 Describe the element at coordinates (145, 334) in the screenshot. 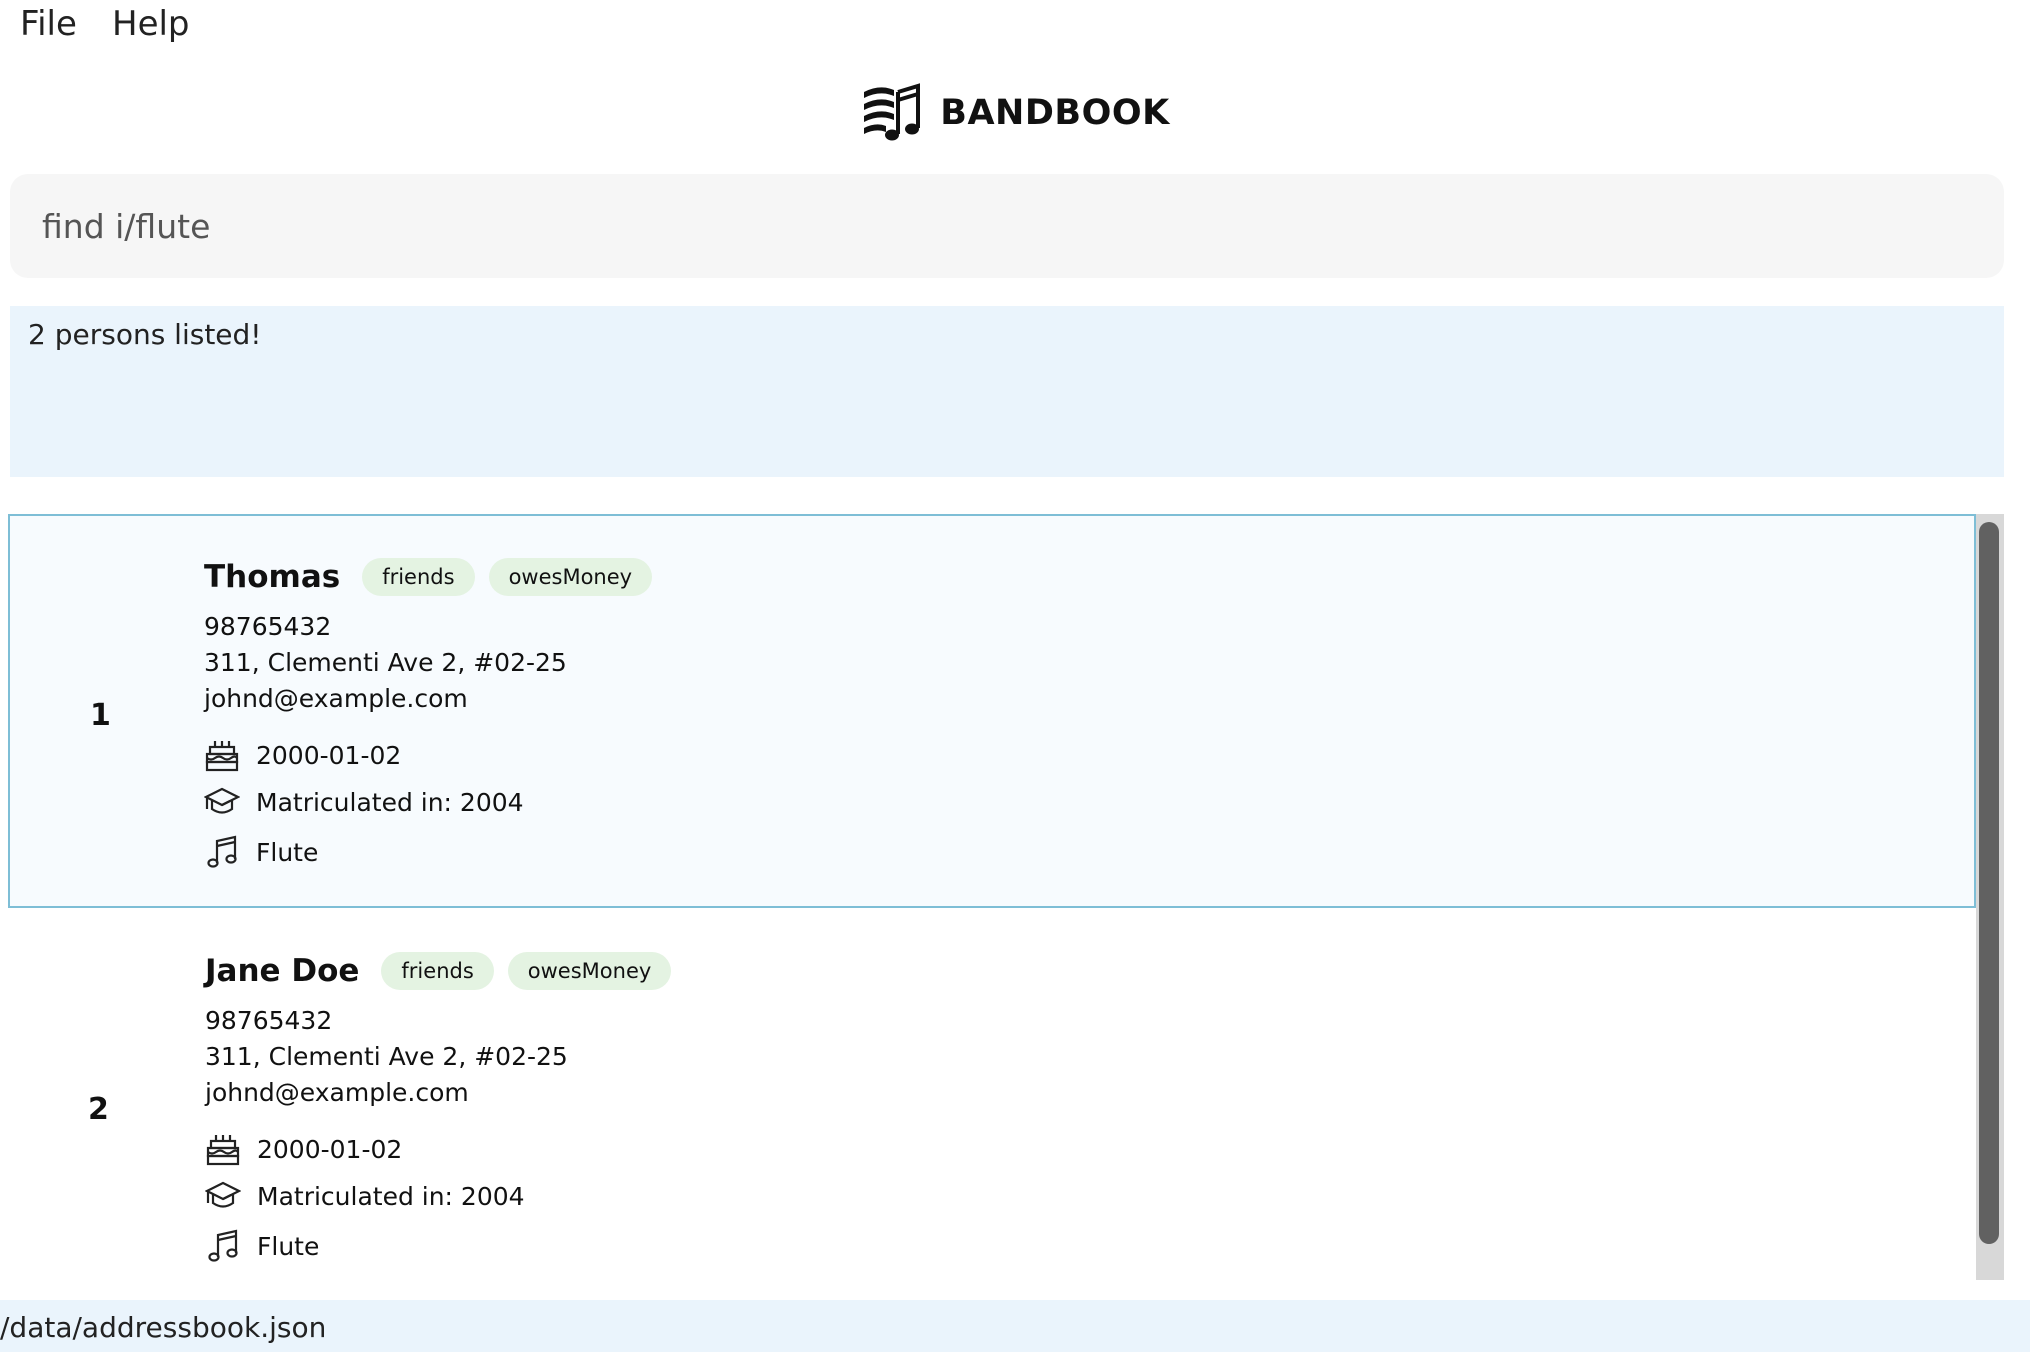

I see `result-message: 2 persons listed!` at that location.